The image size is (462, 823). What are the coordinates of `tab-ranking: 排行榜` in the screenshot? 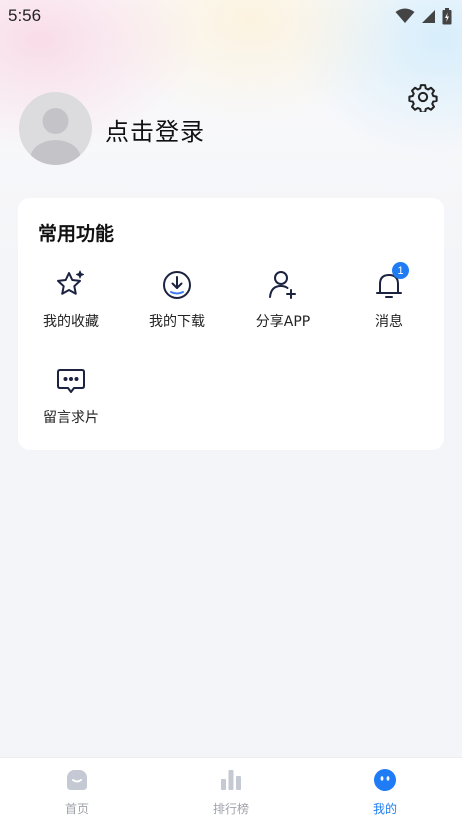 It's located at (231, 790).